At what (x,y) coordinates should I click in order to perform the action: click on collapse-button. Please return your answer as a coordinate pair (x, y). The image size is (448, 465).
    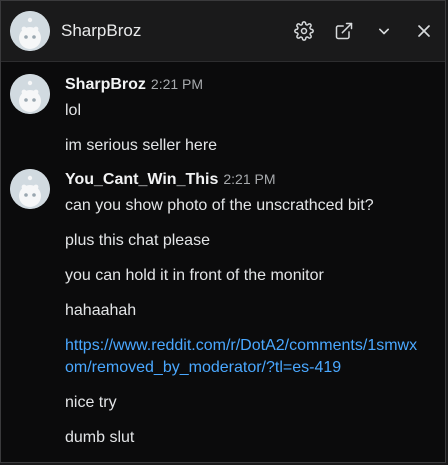
    Looking at the image, I should click on (384, 31).